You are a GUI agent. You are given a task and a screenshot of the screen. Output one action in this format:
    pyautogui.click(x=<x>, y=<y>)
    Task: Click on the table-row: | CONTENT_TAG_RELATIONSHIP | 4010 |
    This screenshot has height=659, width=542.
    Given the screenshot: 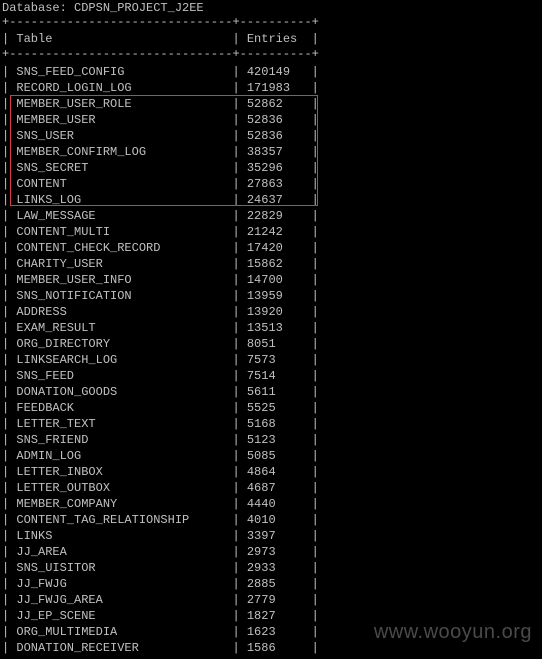 What is the action you would take?
    pyautogui.click(x=160, y=520)
    